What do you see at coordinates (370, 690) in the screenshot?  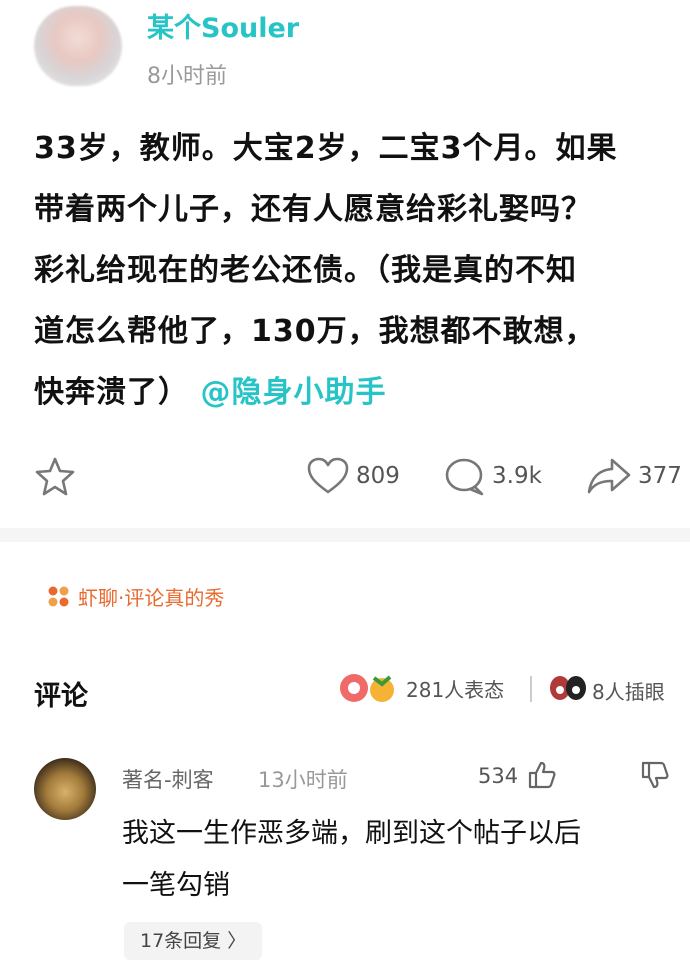 I see `reaction-emoji-icon` at bounding box center [370, 690].